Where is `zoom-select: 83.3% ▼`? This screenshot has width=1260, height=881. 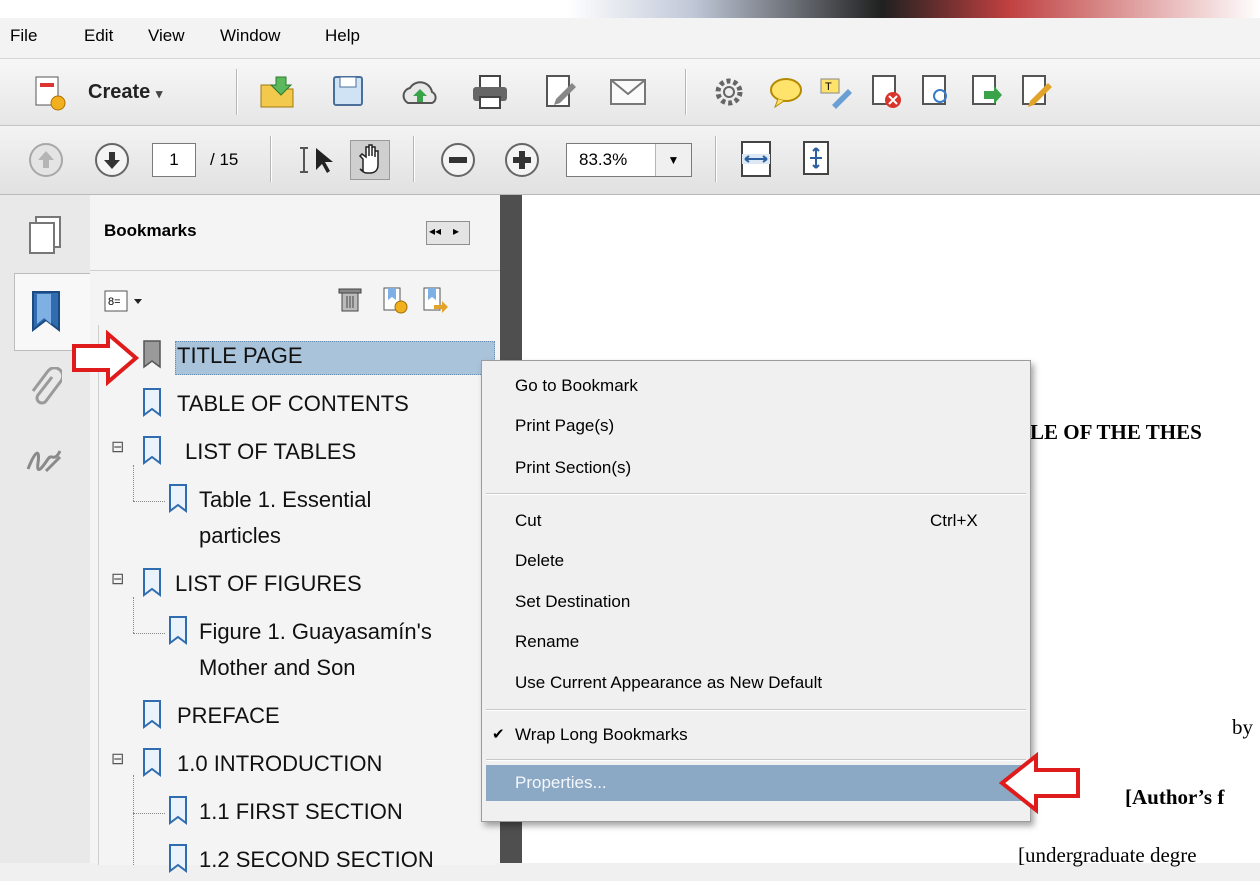 zoom-select: 83.3% ▼ is located at coordinates (629, 160).